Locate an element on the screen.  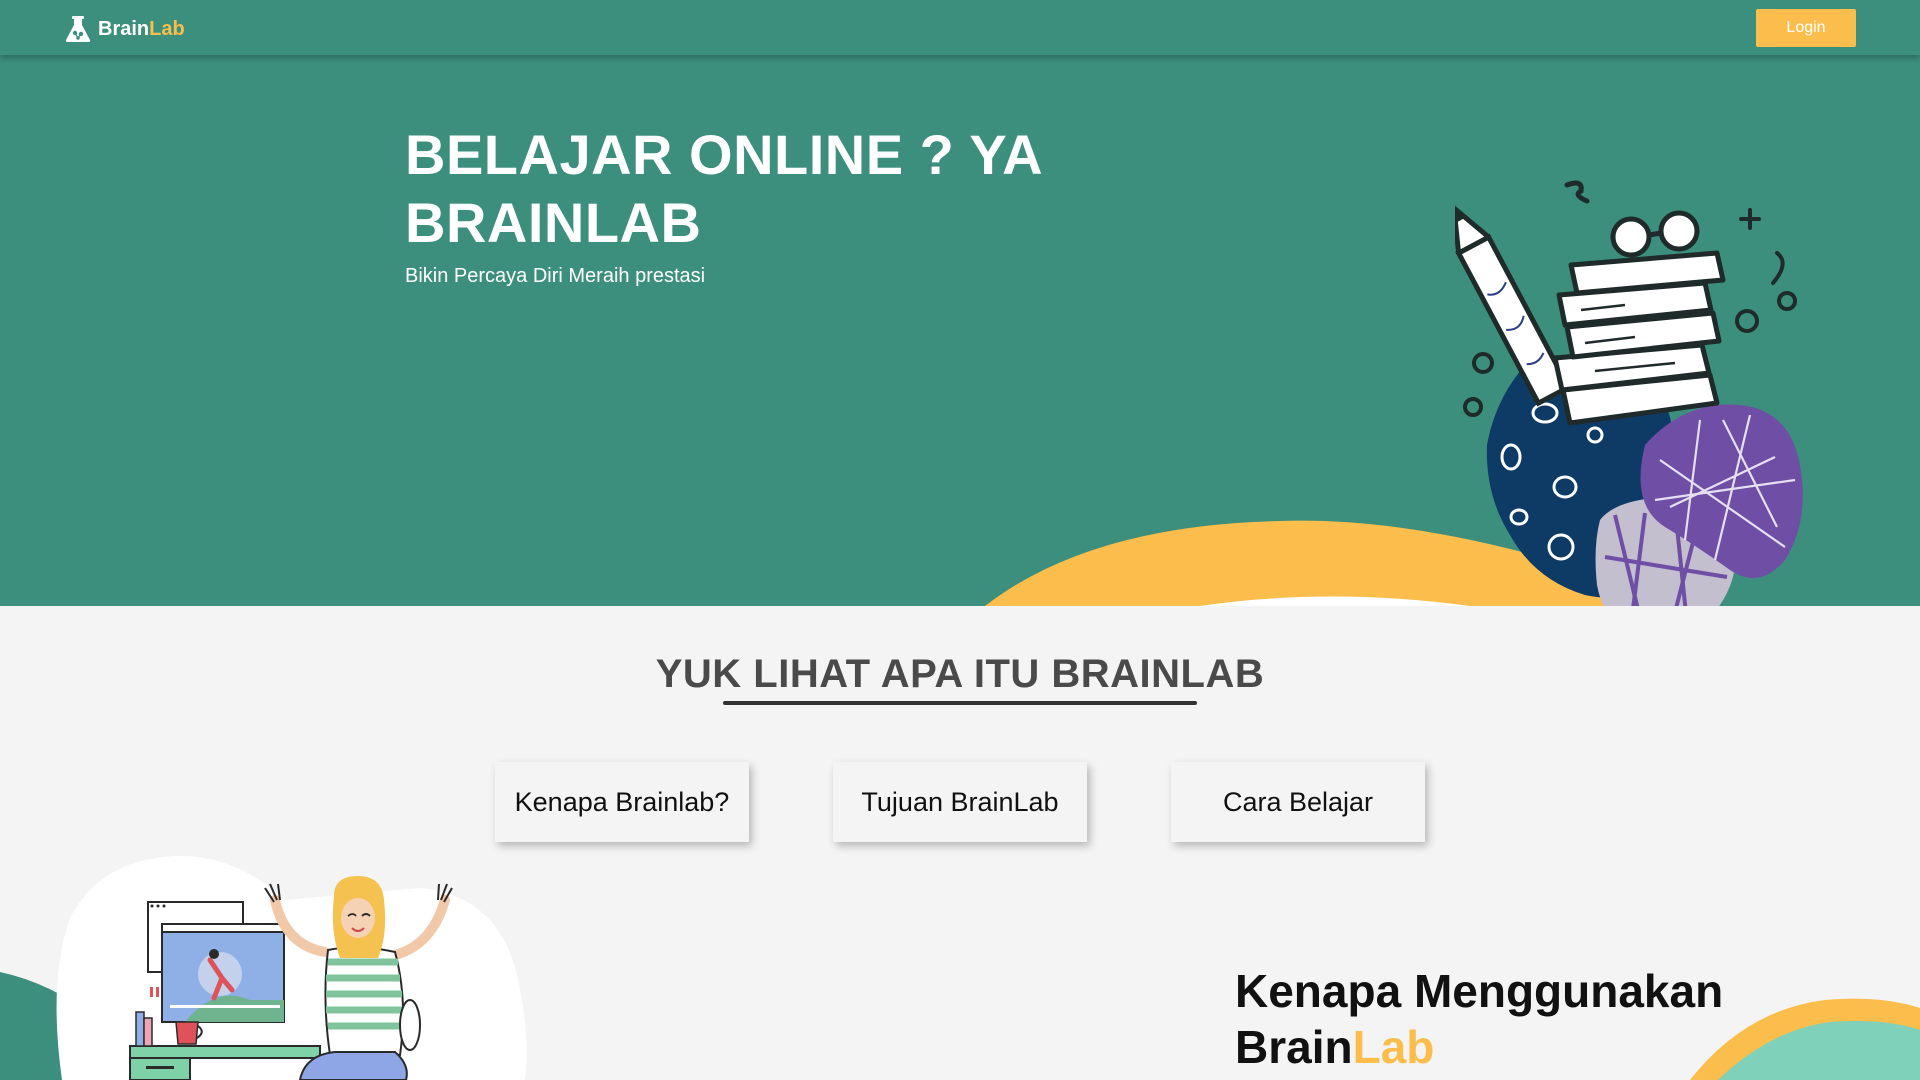
hero-title: BELAJAR ONLINE ? YA BRAINLAB is located at coordinates (723, 188).